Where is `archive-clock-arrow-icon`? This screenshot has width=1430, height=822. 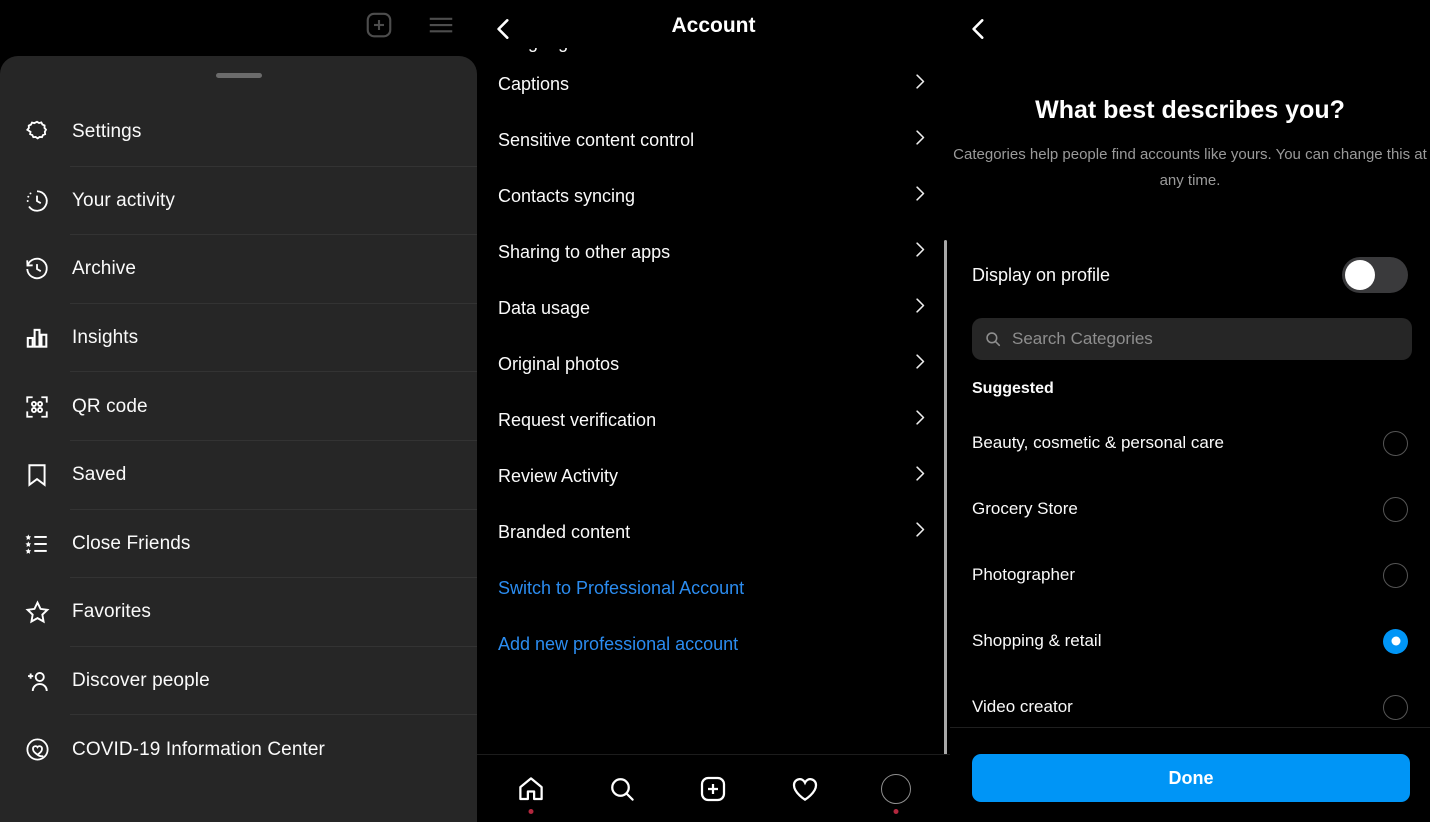
archive-clock-arrow-icon is located at coordinates (37, 269).